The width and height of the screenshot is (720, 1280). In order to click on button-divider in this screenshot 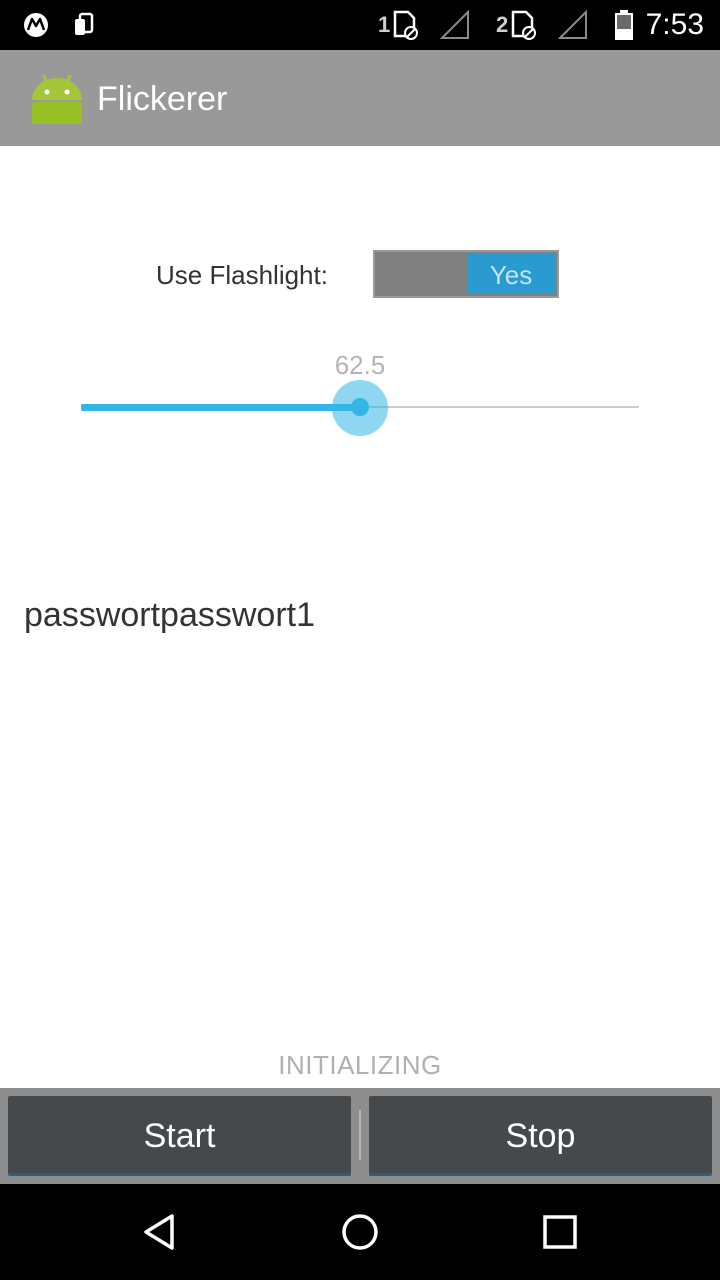, I will do `click(360, 1135)`.